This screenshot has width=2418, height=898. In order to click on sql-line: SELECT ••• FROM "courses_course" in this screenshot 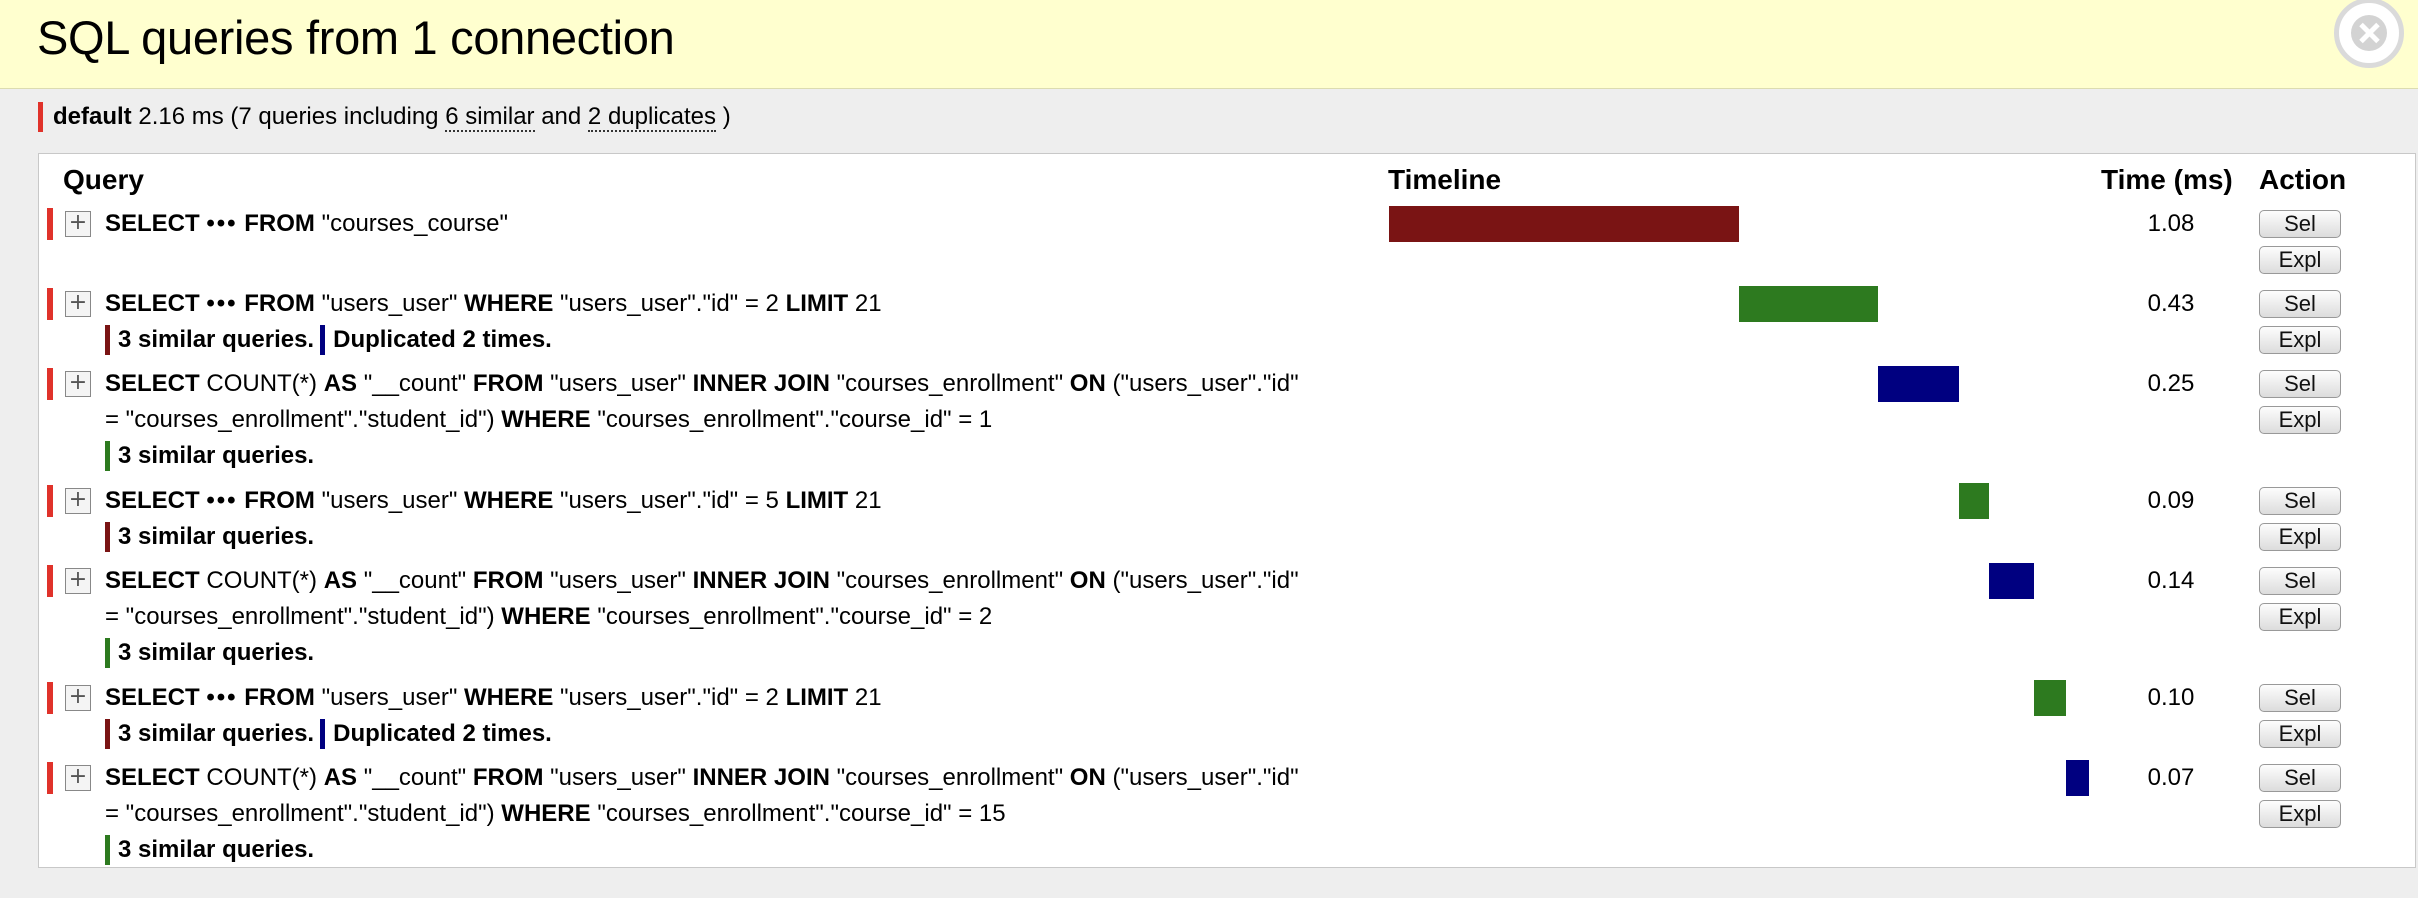, I will do `click(767, 224)`.